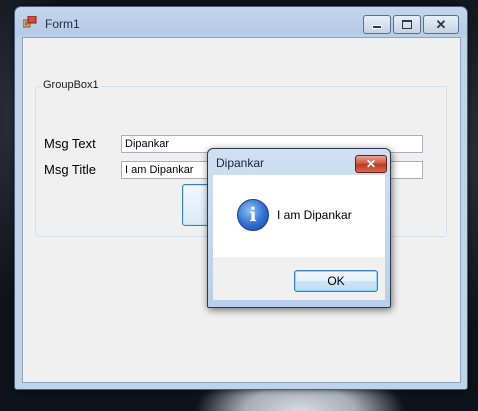 The width and height of the screenshot is (478, 411). Describe the element at coordinates (71, 85) in the screenshot. I see `groupbox1-label: GroupBox1` at that location.